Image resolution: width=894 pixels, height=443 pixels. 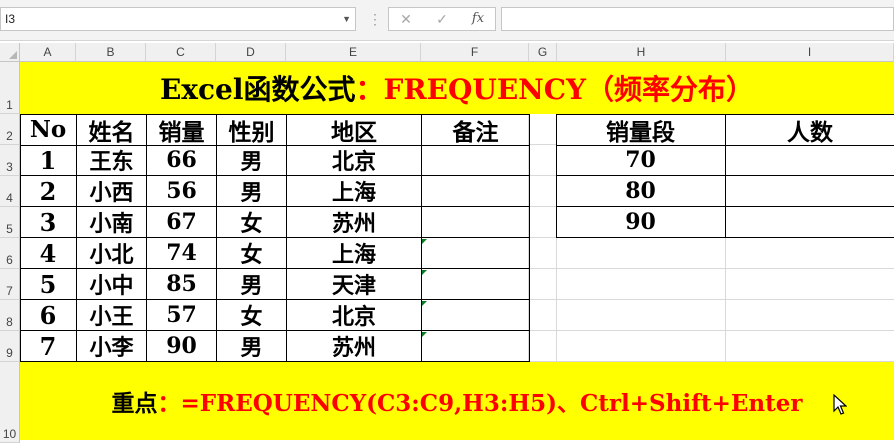 What do you see at coordinates (112, 346) in the screenshot?
I see `cell-name: 小李` at bounding box center [112, 346].